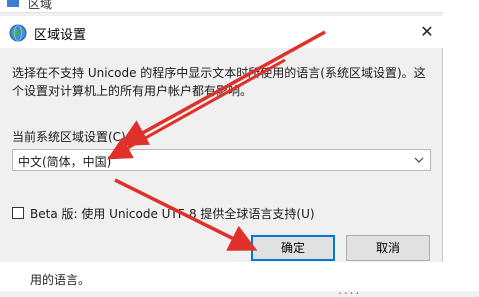 Image resolution: width=479 pixels, height=297 pixels. What do you see at coordinates (40, 5) in the screenshot?
I see `background-window-title: 区域` at bounding box center [40, 5].